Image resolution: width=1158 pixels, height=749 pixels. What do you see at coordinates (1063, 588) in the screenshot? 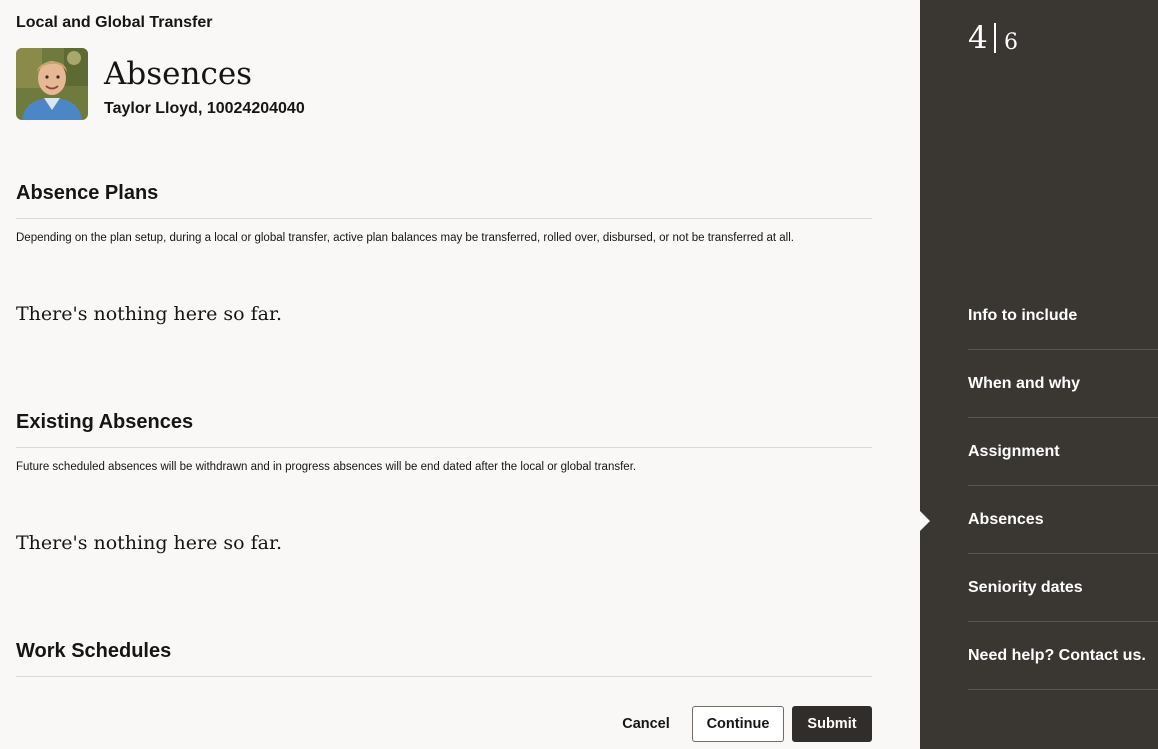
I see `sidebar-item-seniority-dates: Seniority dates` at bounding box center [1063, 588].